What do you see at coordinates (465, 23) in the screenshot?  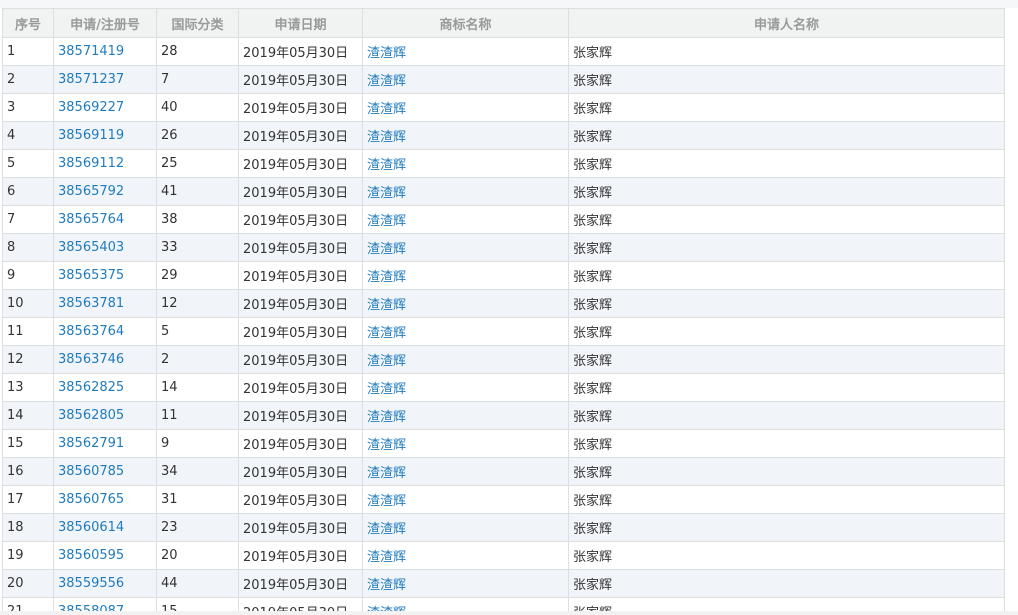 I see `header-trademark-name: 商标名称` at bounding box center [465, 23].